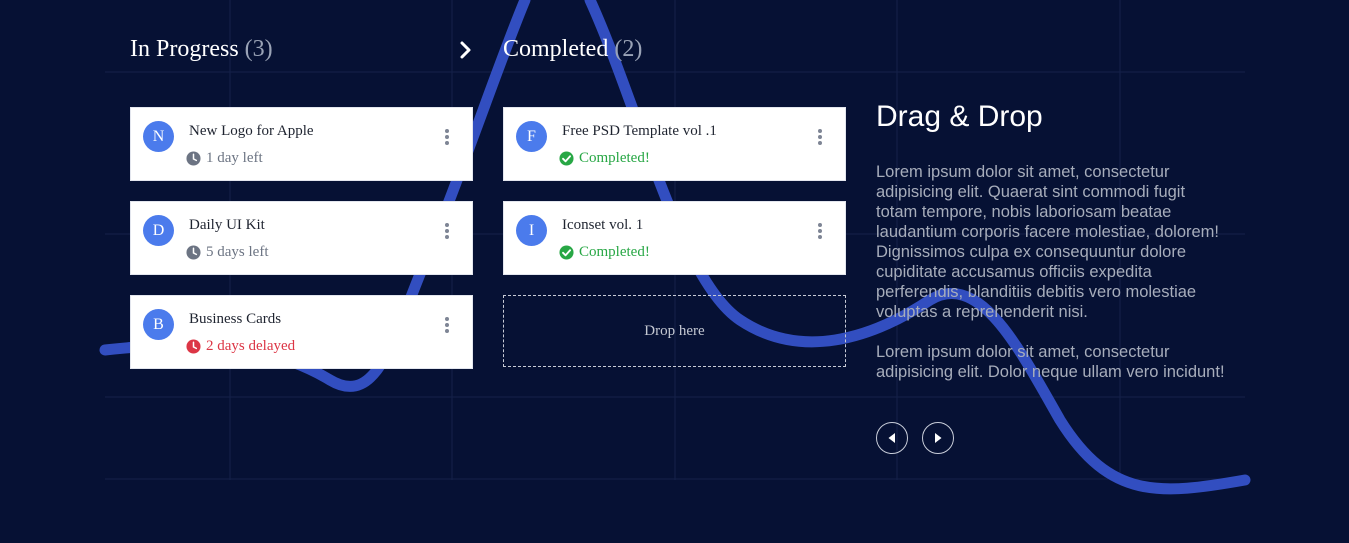  I want to click on in-progress-title-text: In Progress, so click(184, 49).